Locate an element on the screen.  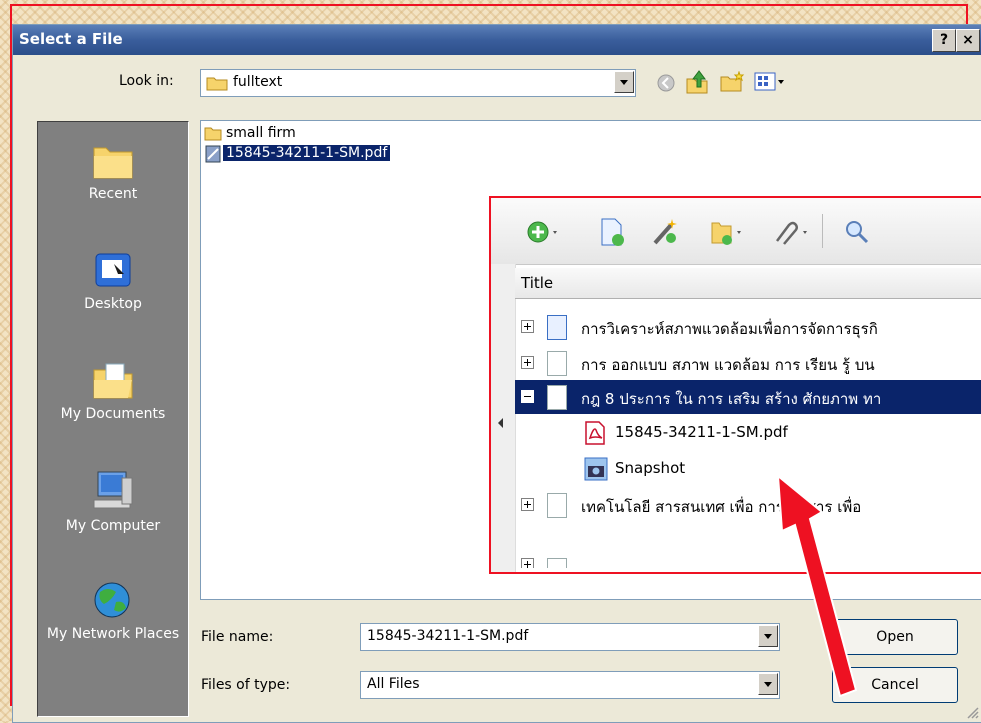
new-document-icon is located at coordinates (612, 232).